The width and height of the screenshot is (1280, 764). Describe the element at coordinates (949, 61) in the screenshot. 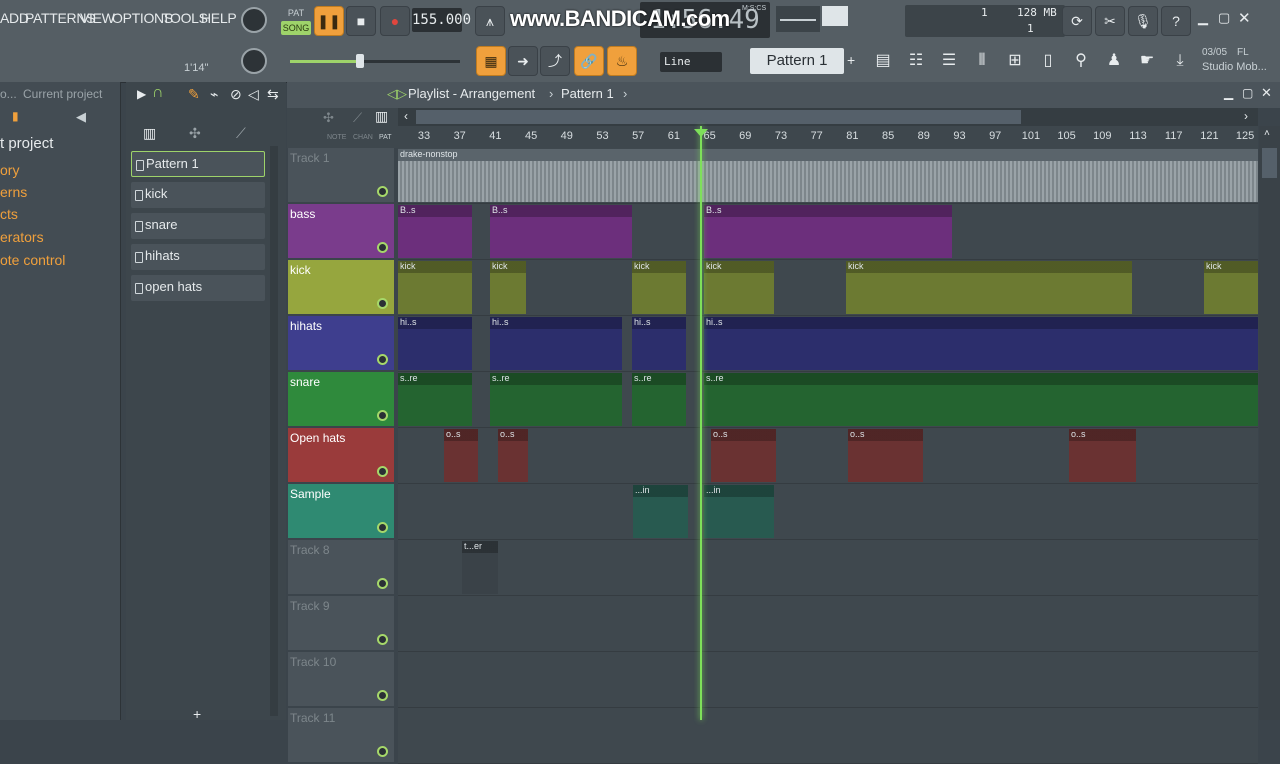

I see `channel-rack-button: ☰` at that location.